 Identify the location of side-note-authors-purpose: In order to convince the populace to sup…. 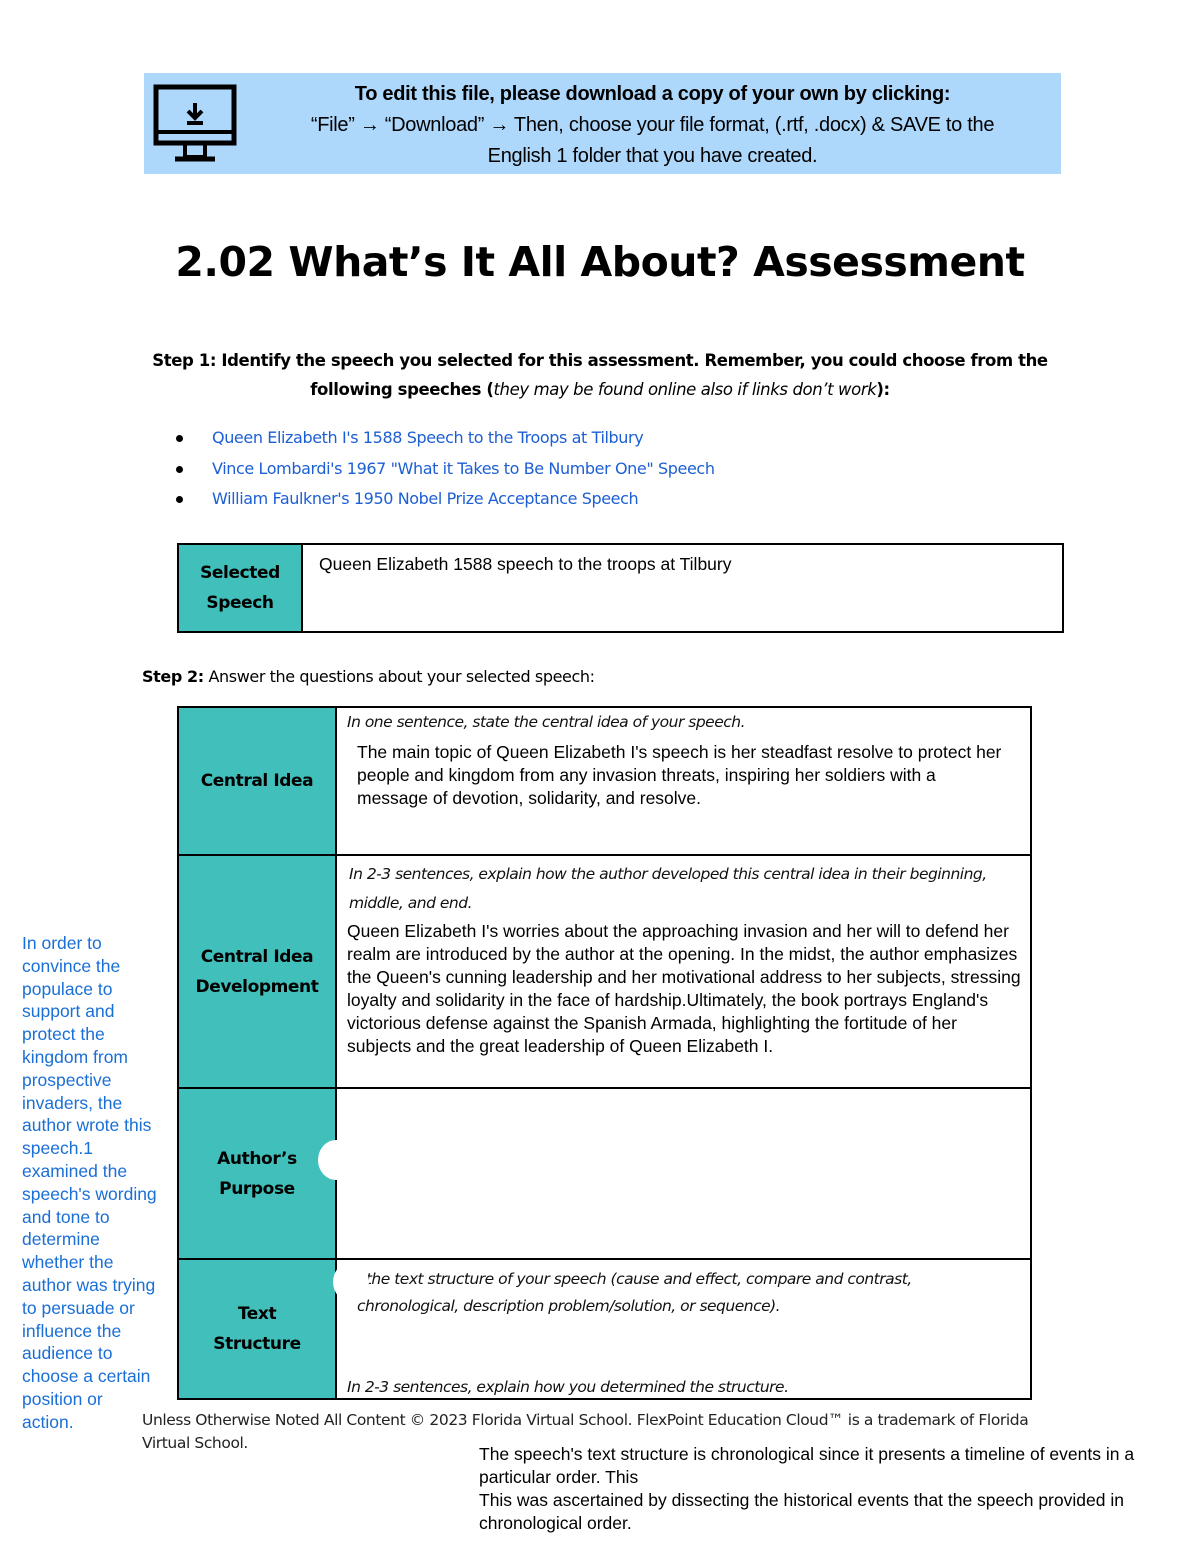
(89, 1183).